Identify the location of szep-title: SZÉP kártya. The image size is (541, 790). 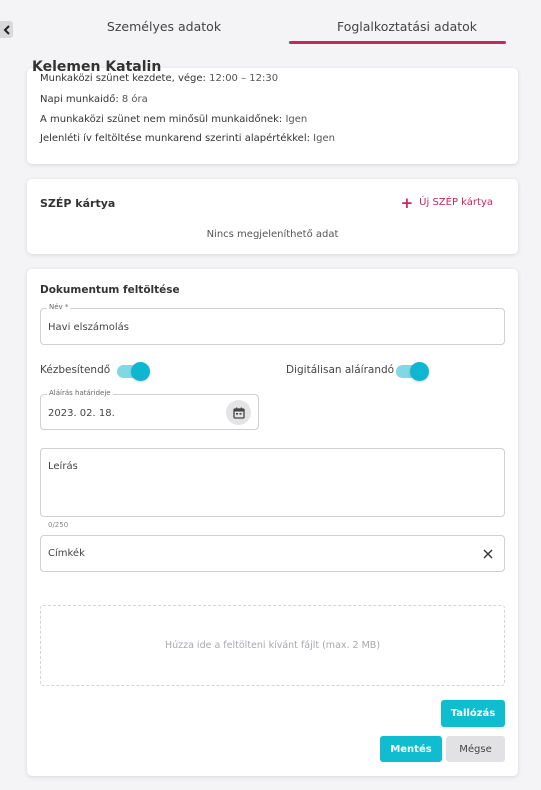
(78, 203).